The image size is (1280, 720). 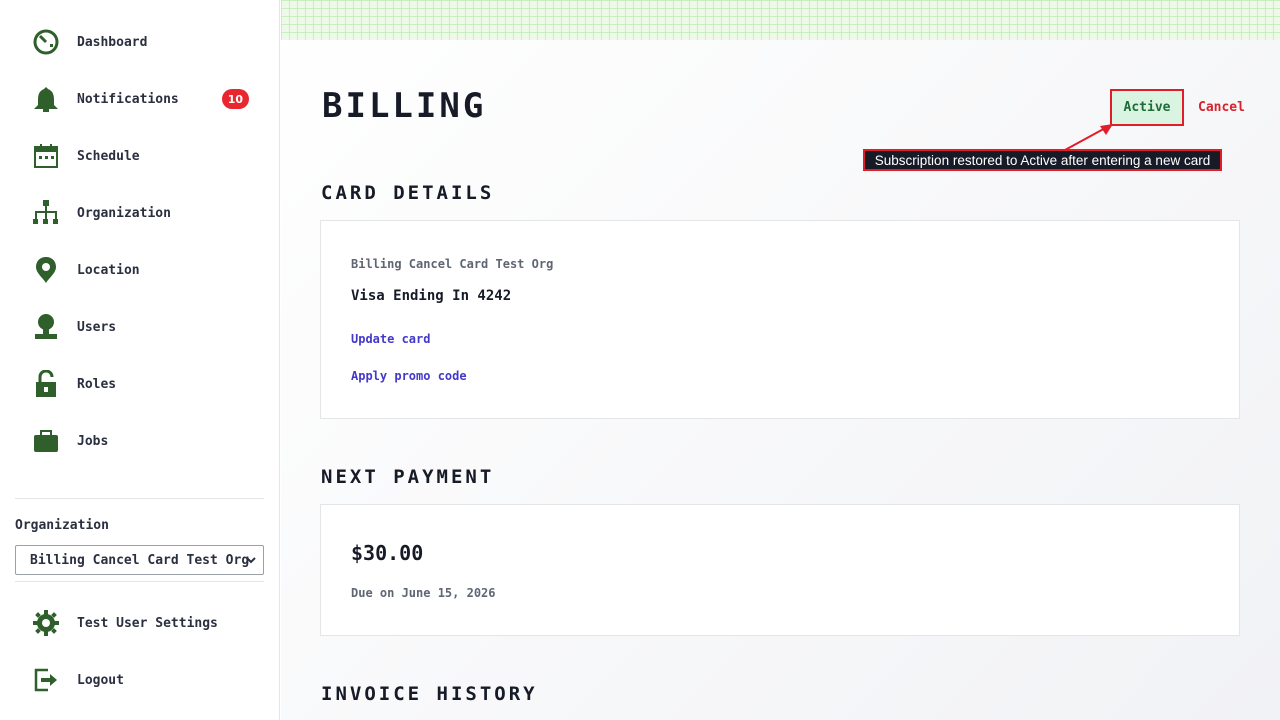 What do you see at coordinates (145, 680) in the screenshot?
I see `logout-link: Logout` at bounding box center [145, 680].